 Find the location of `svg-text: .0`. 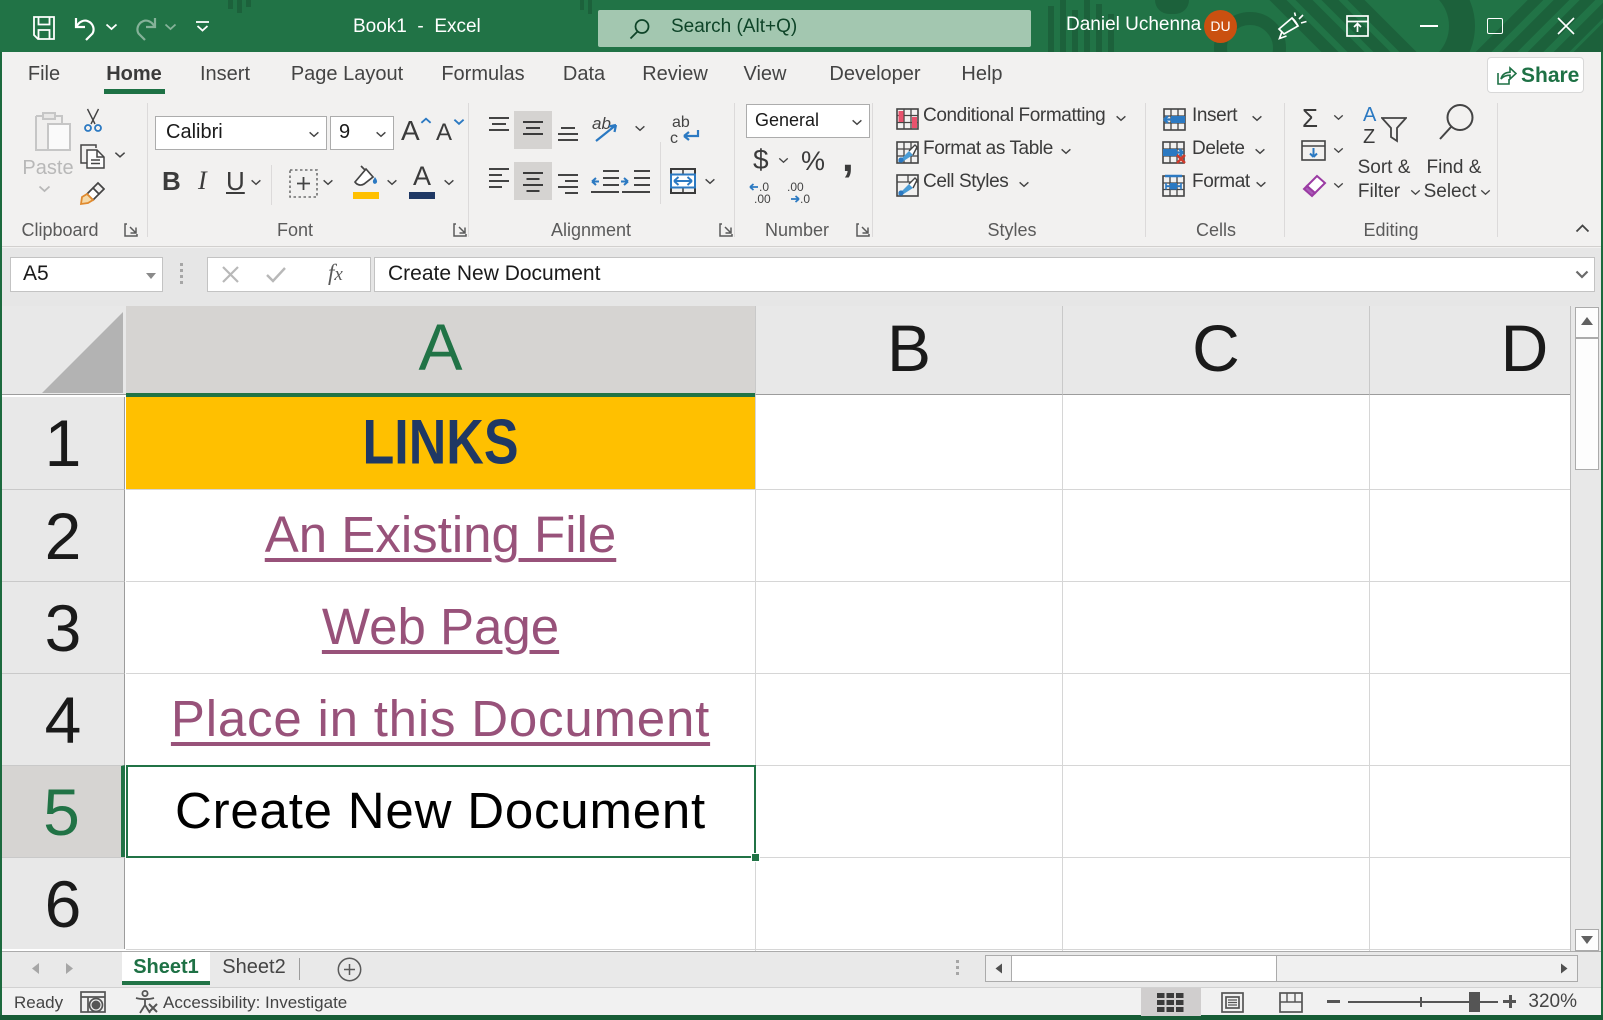

svg-text: .0 is located at coordinates (805, 198).